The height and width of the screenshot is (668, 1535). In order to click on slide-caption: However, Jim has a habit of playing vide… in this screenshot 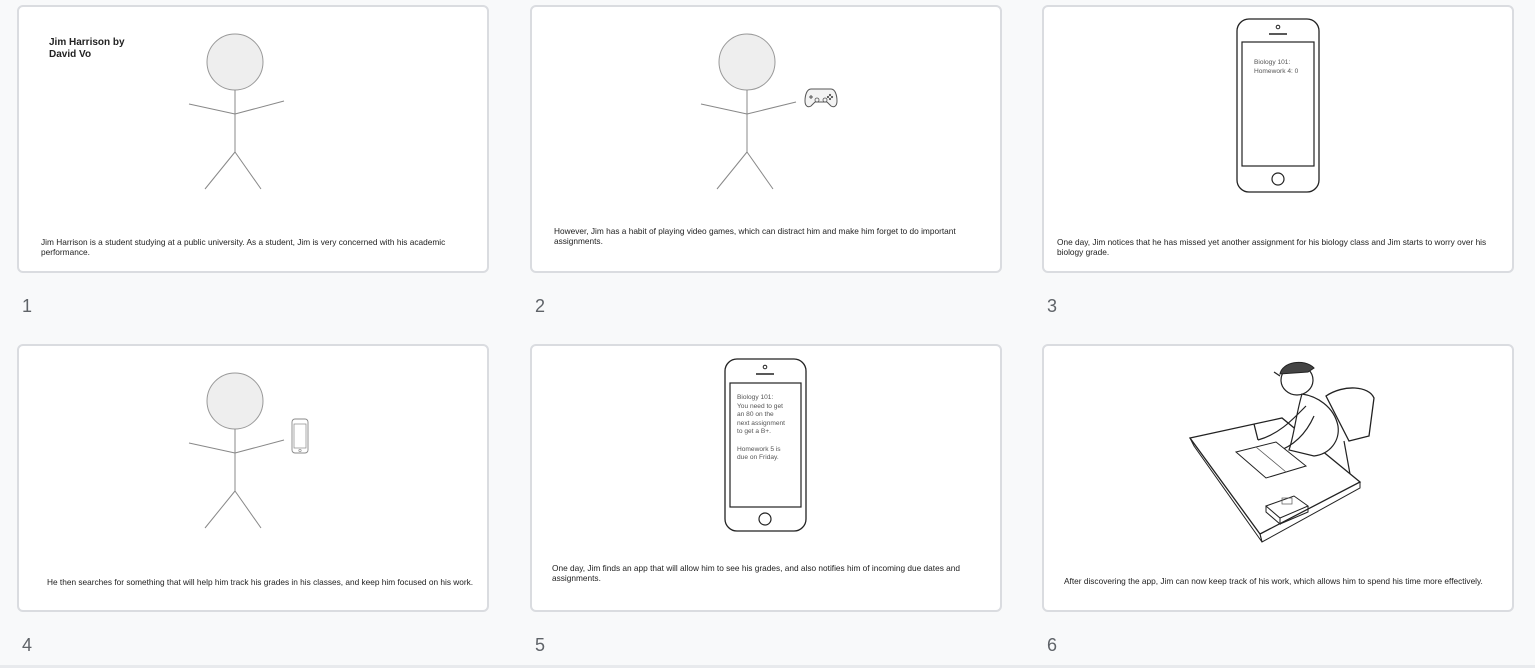, I will do `click(755, 236)`.